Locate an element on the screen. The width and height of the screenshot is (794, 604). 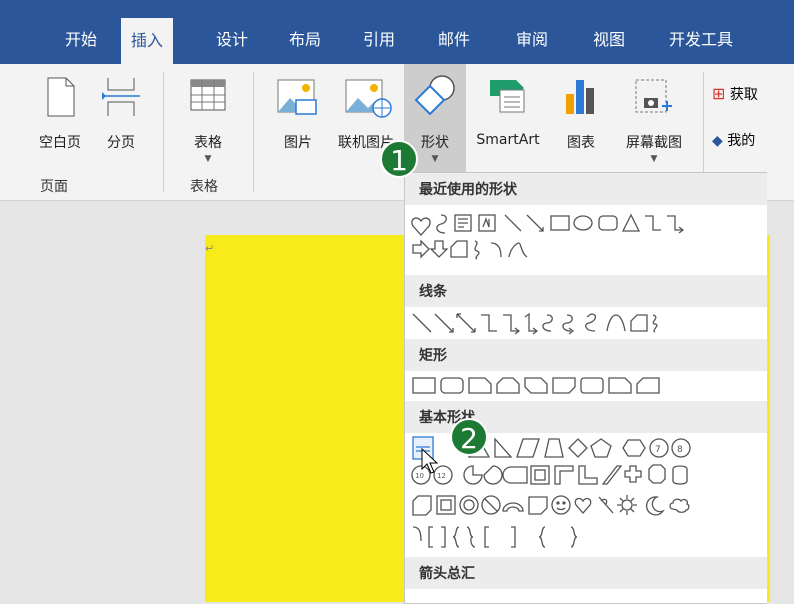
page-break-icon is located at coordinates (121, 96).